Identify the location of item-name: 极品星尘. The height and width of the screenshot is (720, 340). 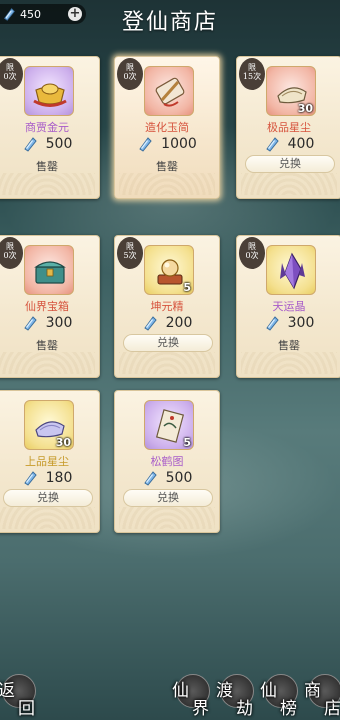
(289, 127).